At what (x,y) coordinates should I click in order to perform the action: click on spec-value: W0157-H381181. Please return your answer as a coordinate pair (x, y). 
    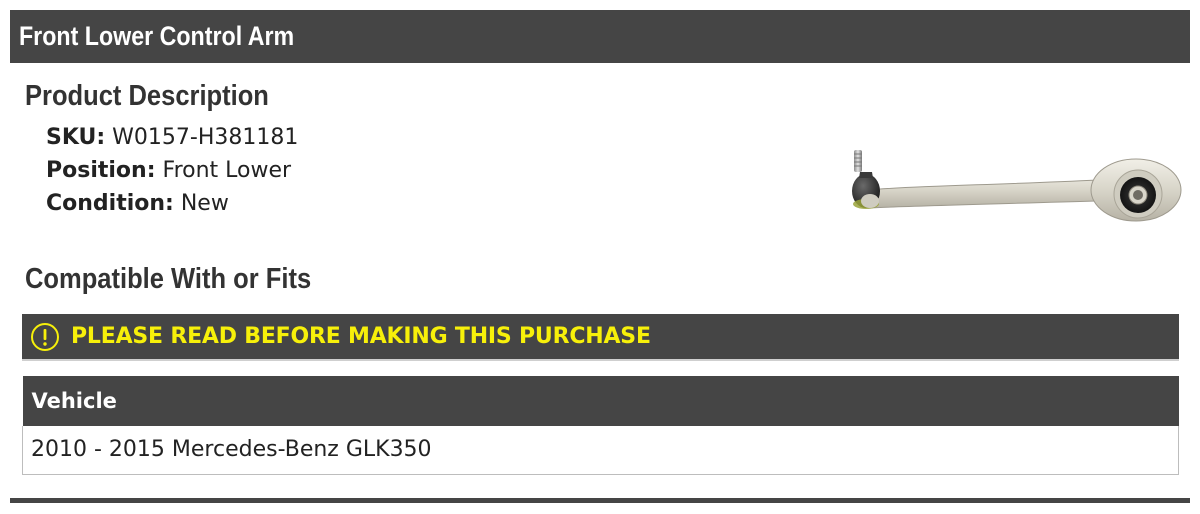
    Looking at the image, I should click on (205, 137).